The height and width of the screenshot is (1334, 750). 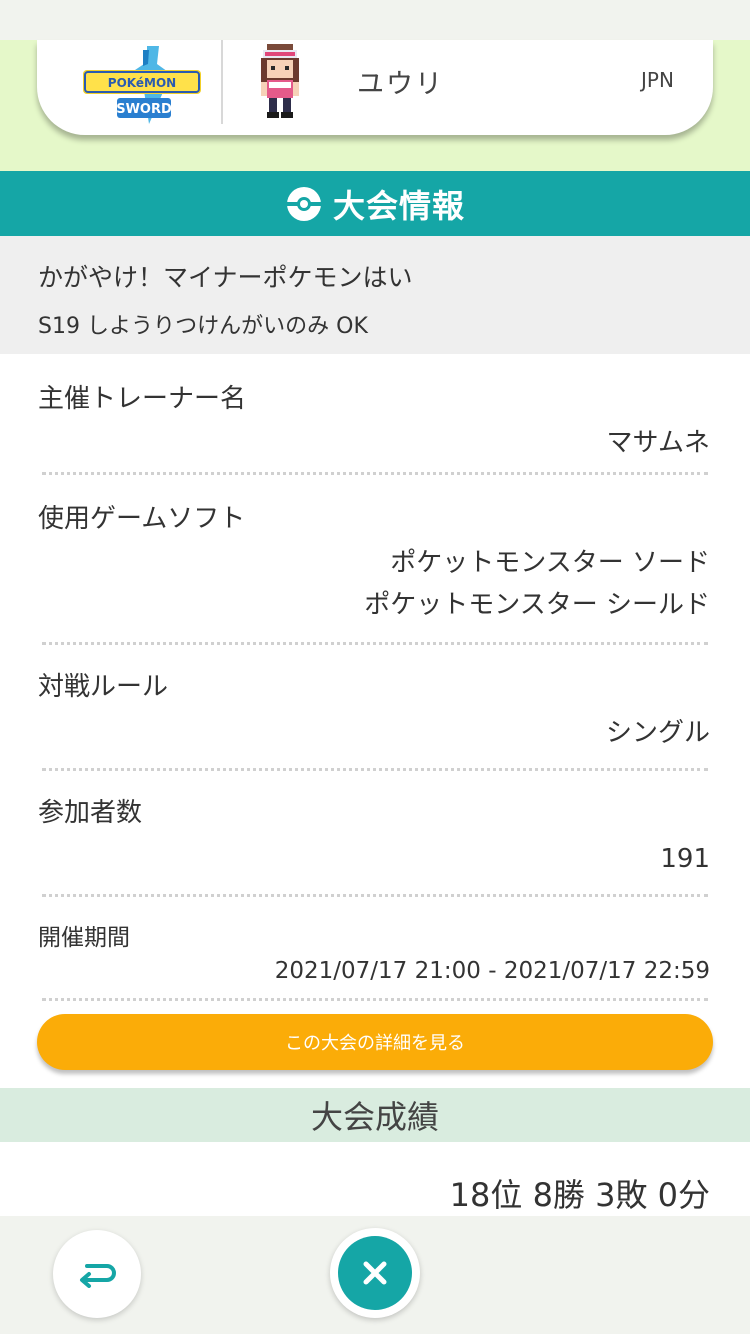 What do you see at coordinates (375, 295) in the screenshot?
I see `tournament-name: かがやけ！マイナーポケモンはい S19 しようりつけんがいのみ OK` at bounding box center [375, 295].